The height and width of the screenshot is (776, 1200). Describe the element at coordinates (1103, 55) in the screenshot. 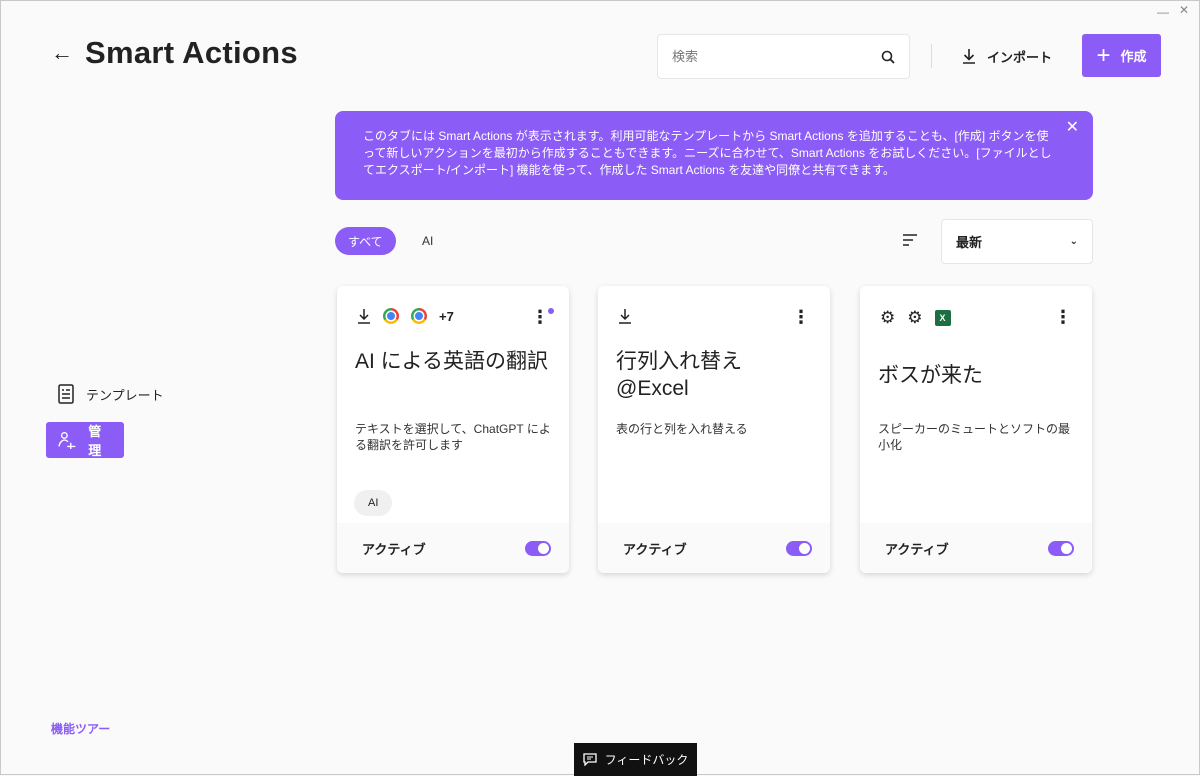

I see `plus-icon: +` at that location.